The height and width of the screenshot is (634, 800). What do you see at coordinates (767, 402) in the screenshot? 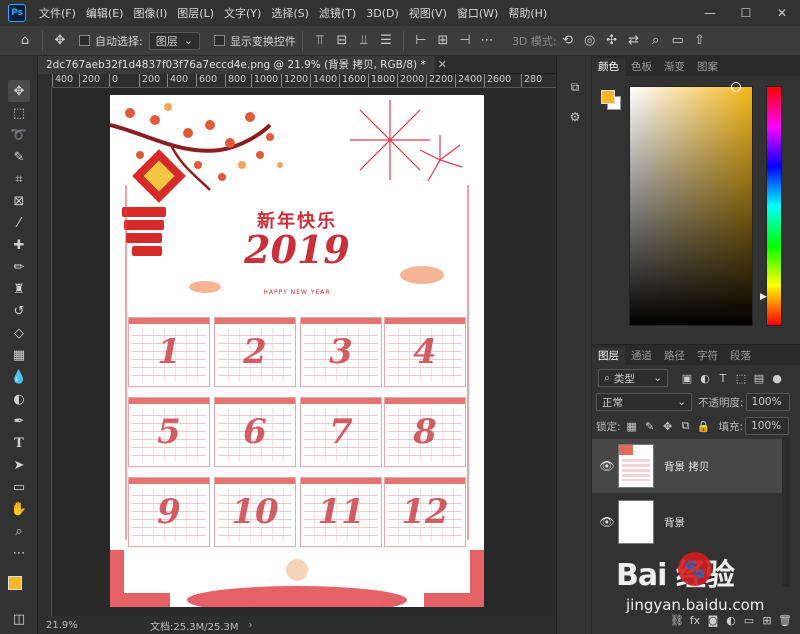
I see `opacity-input: 100%` at bounding box center [767, 402].